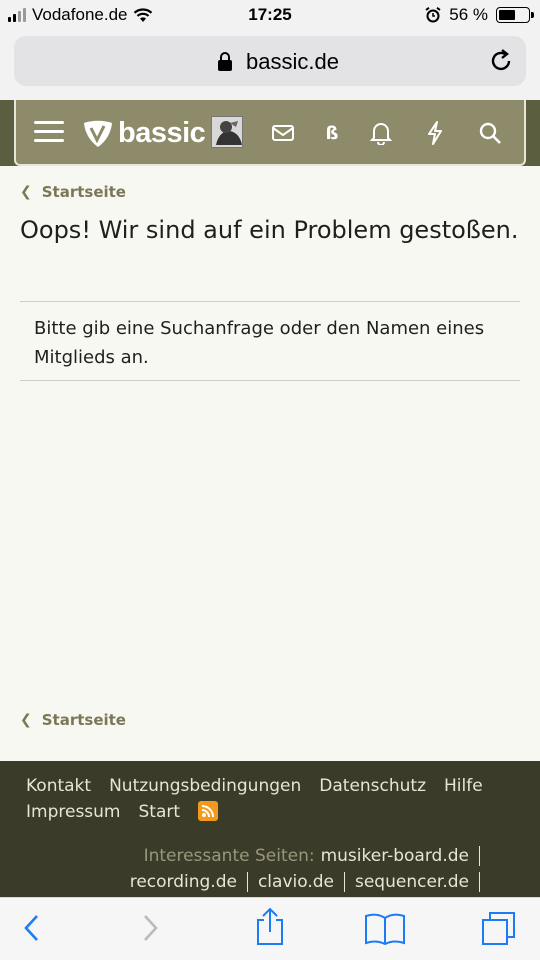  Describe the element at coordinates (160, 812) in the screenshot. I see `footer-link-start: Start` at that location.